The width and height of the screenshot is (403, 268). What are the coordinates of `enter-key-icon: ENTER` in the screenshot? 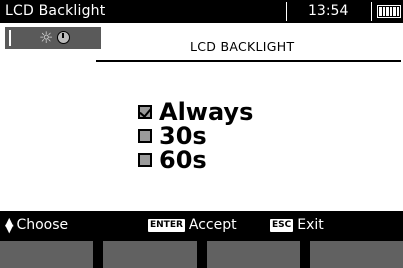 It's located at (166, 225).